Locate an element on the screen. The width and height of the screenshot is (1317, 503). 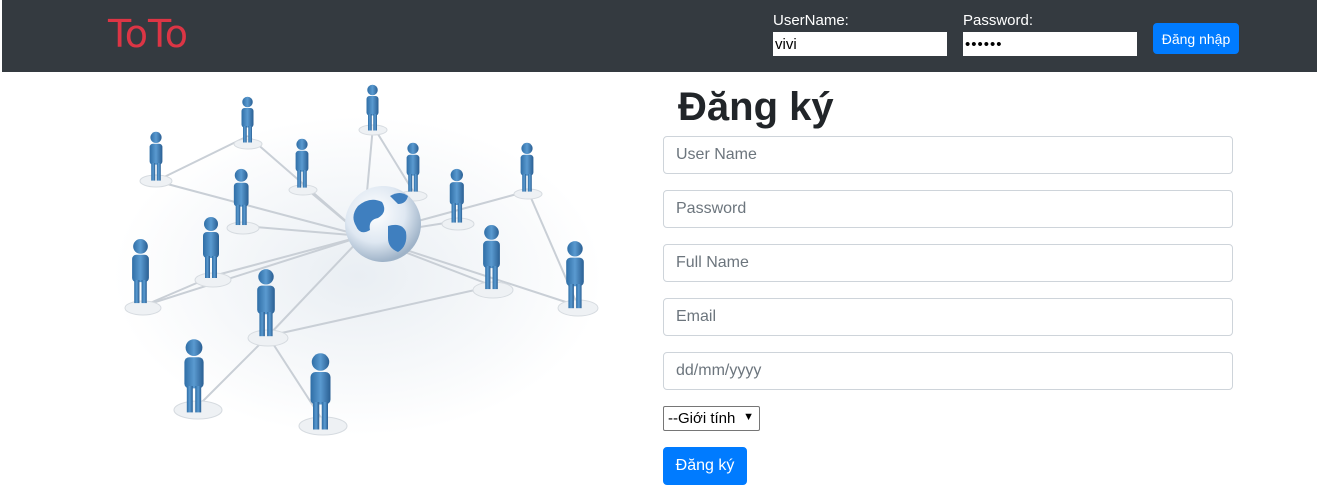
gender-select: --Giới tính ▼ is located at coordinates (711, 418).